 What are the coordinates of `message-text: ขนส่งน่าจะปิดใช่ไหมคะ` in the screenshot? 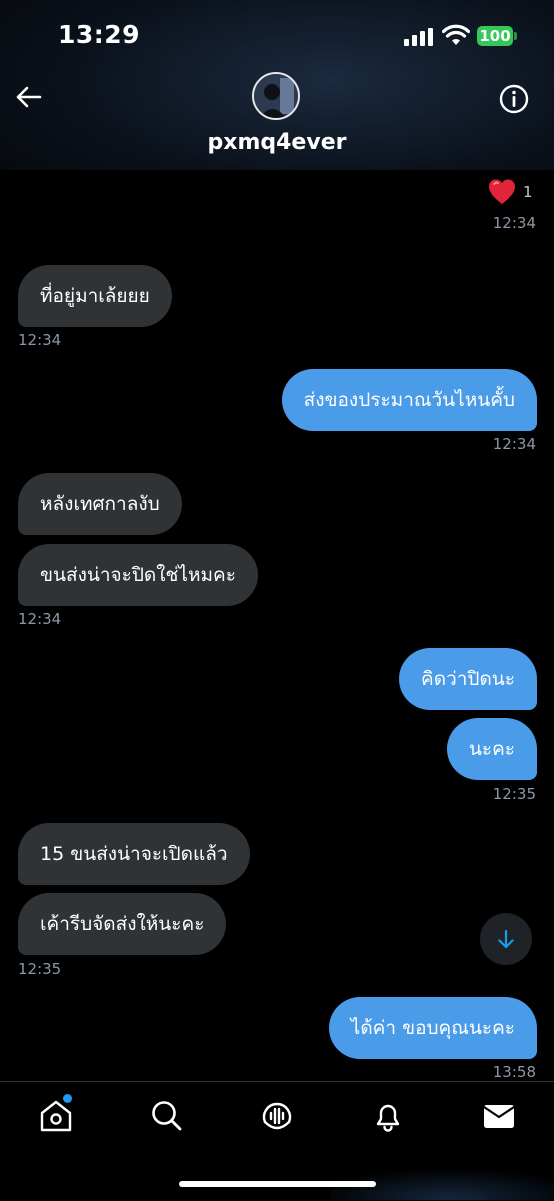 It's located at (138, 575).